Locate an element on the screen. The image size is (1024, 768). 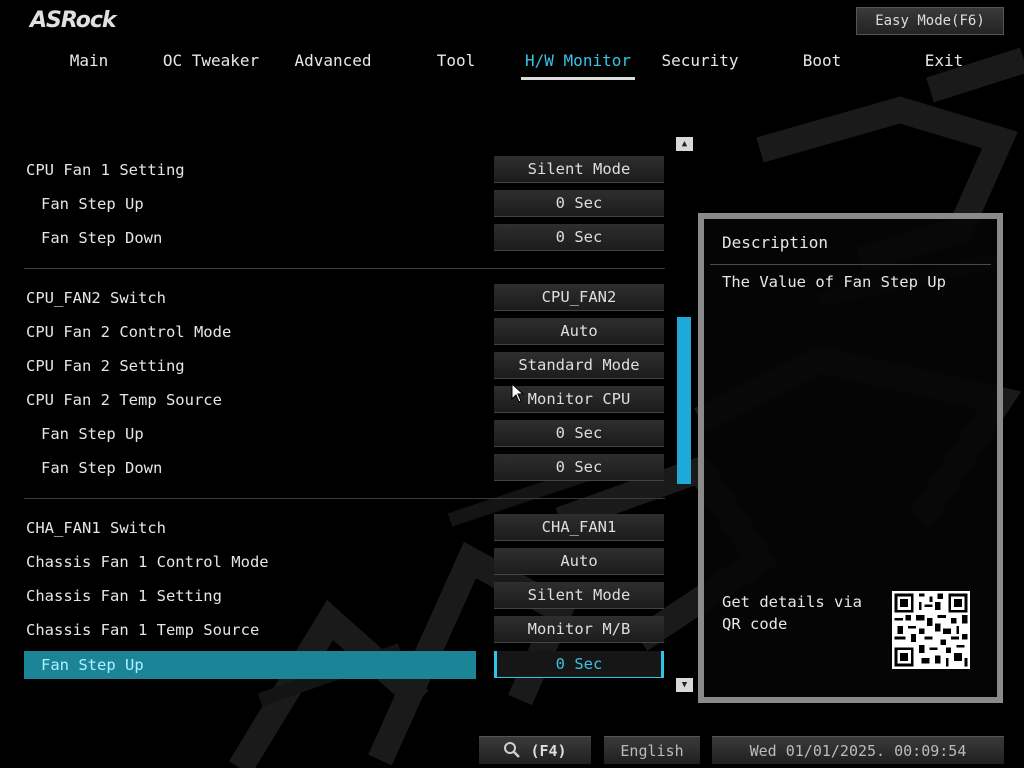
search-icon is located at coordinates (512, 750).